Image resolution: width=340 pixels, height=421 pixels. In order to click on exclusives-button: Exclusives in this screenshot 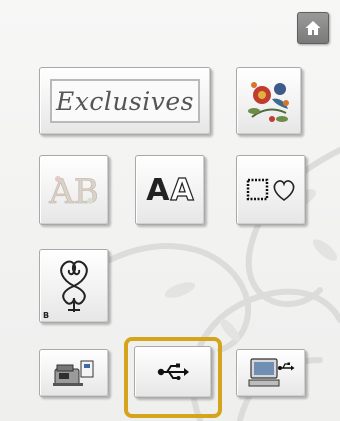, I will do `click(125, 101)`.